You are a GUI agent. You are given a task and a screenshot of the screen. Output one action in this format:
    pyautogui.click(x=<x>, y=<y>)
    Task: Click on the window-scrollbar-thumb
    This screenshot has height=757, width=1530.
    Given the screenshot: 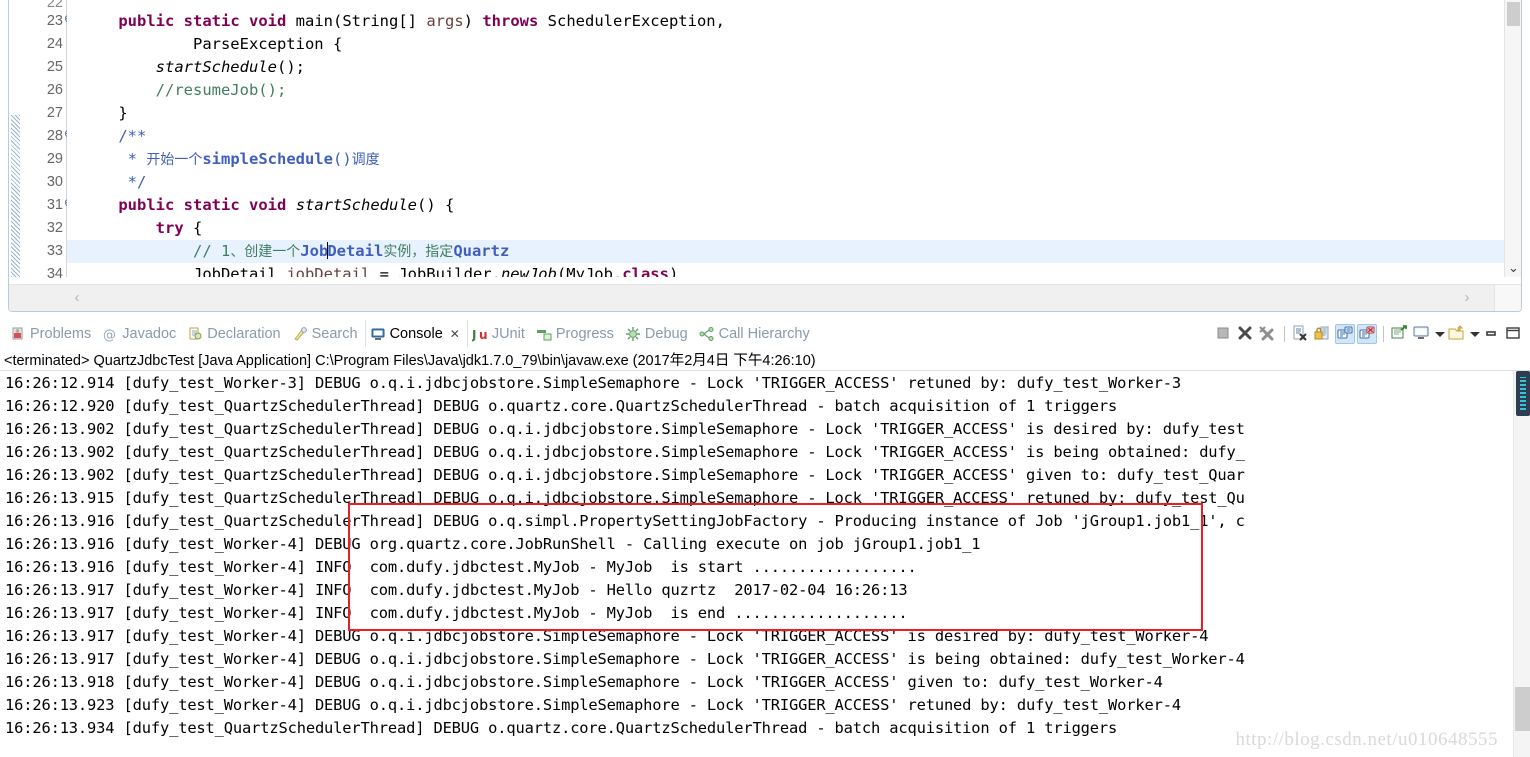 What is the action you would take?
    pyautogui.click(x=1523, y=393)
    